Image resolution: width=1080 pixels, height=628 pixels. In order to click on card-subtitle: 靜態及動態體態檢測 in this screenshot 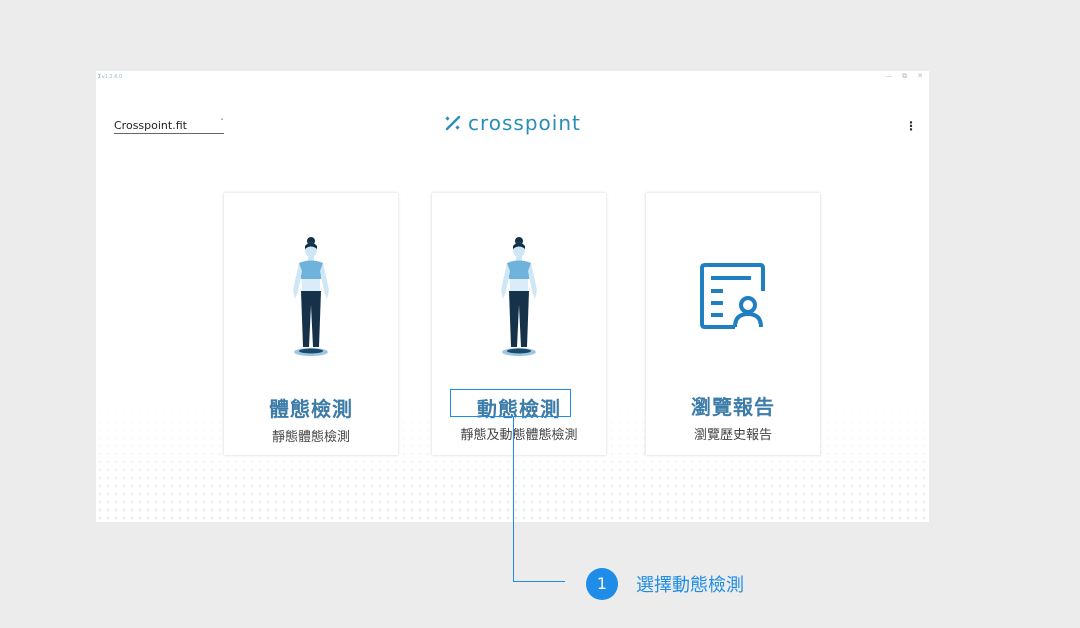, I will do `click(519, 435)`.